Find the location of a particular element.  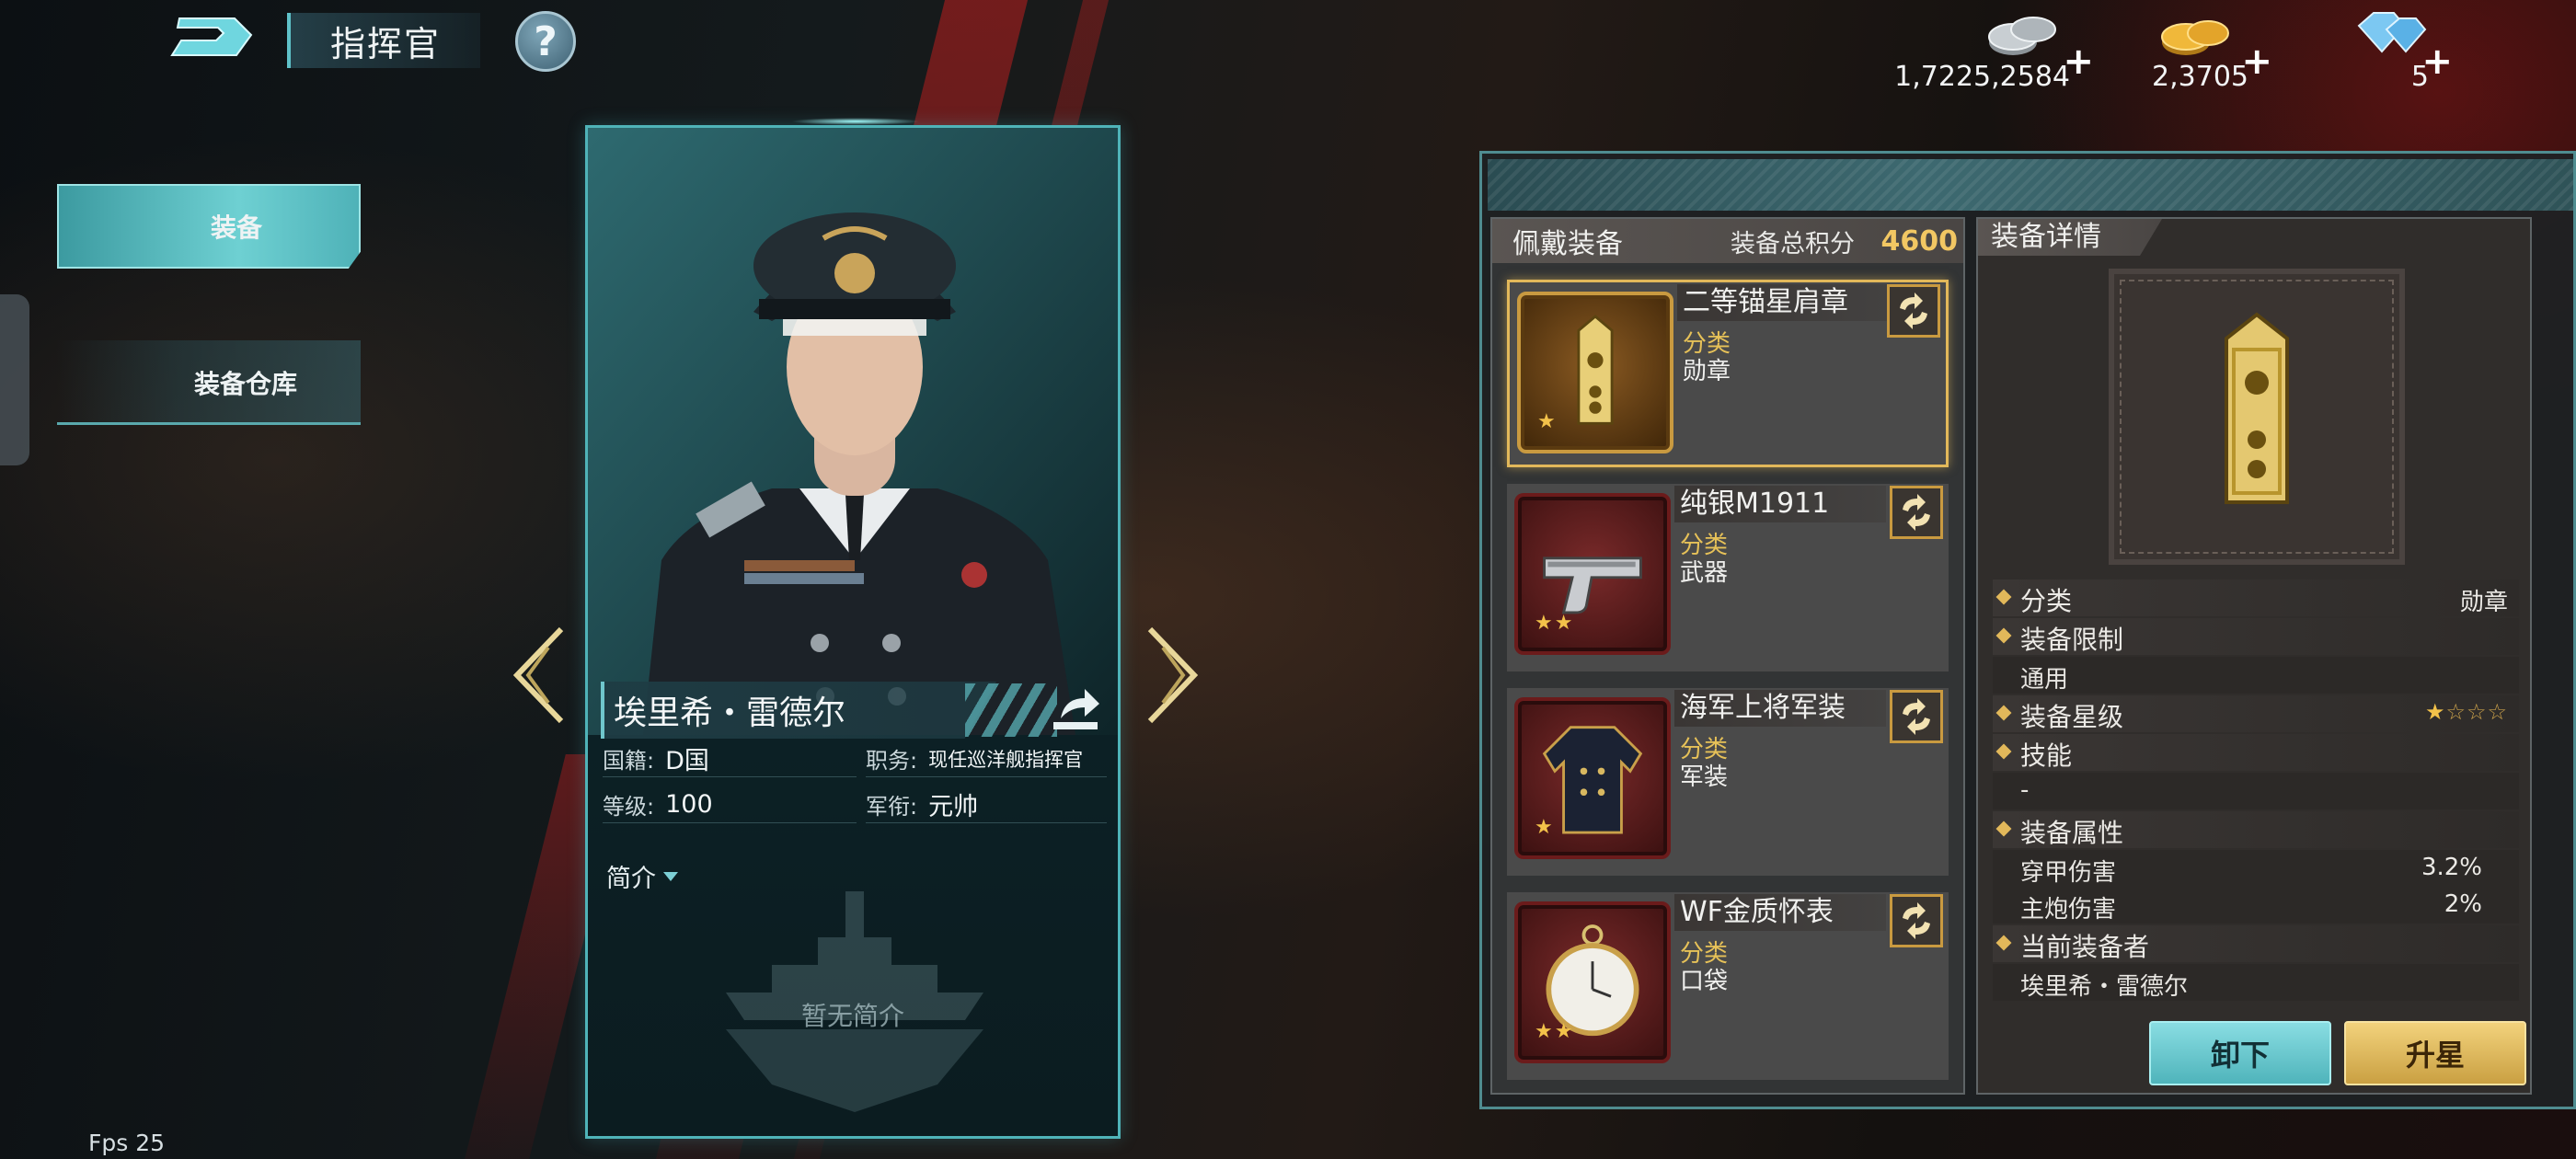

score-label: 装备总积分 is located at coordinates (1793, 243).